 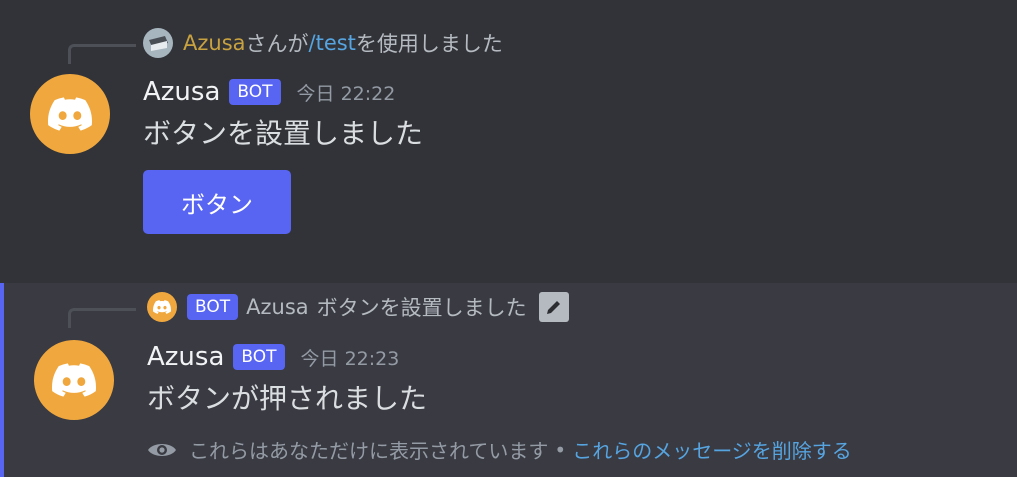 I want to click on action-button: ボタン, so click(x=217, y=202).